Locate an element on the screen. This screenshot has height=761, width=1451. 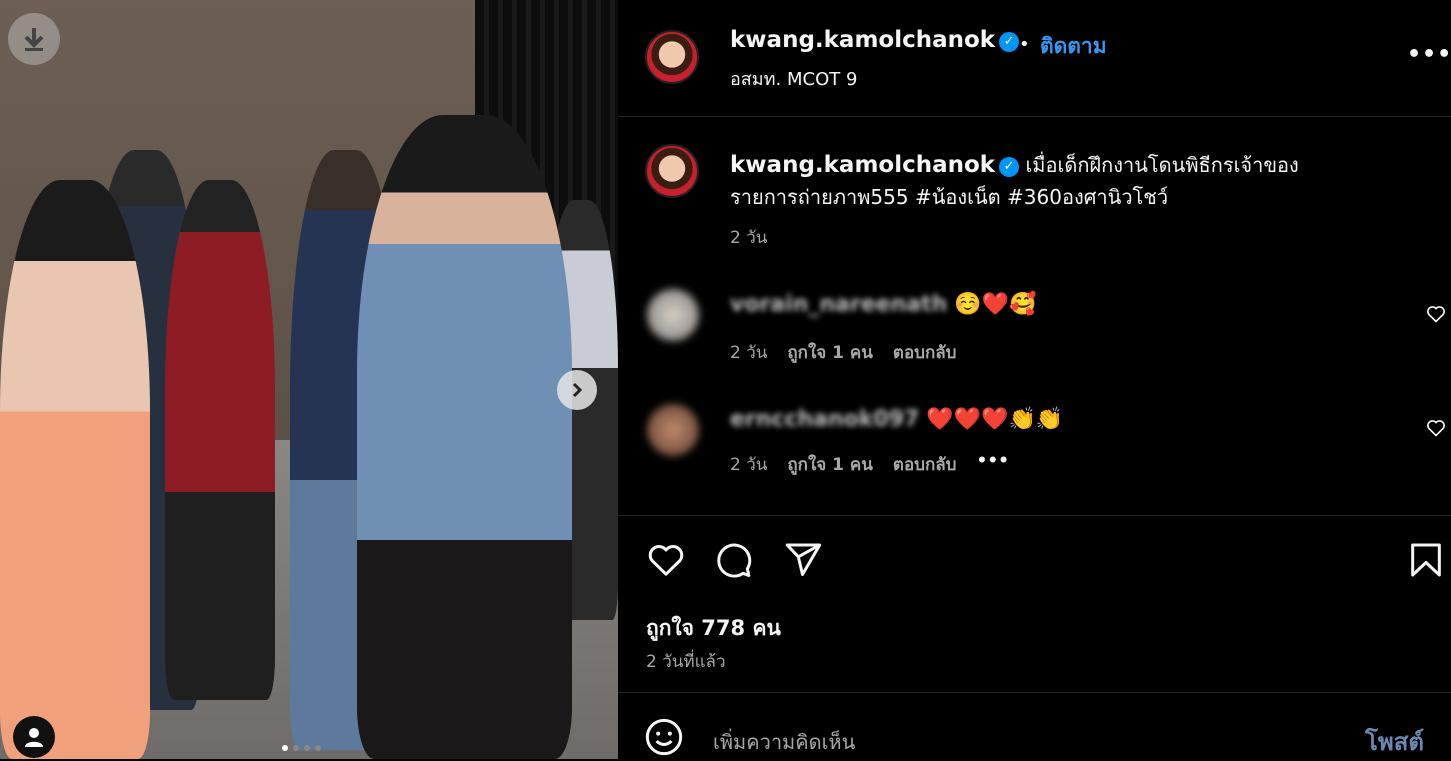
comment-bubble-icon is located at coordinates (733, 560).